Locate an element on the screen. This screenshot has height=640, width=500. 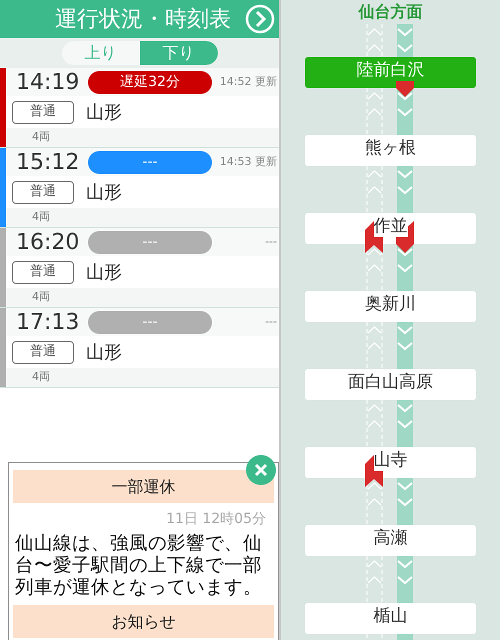
direction-tab: 上り is located at coordinates (101, 53).